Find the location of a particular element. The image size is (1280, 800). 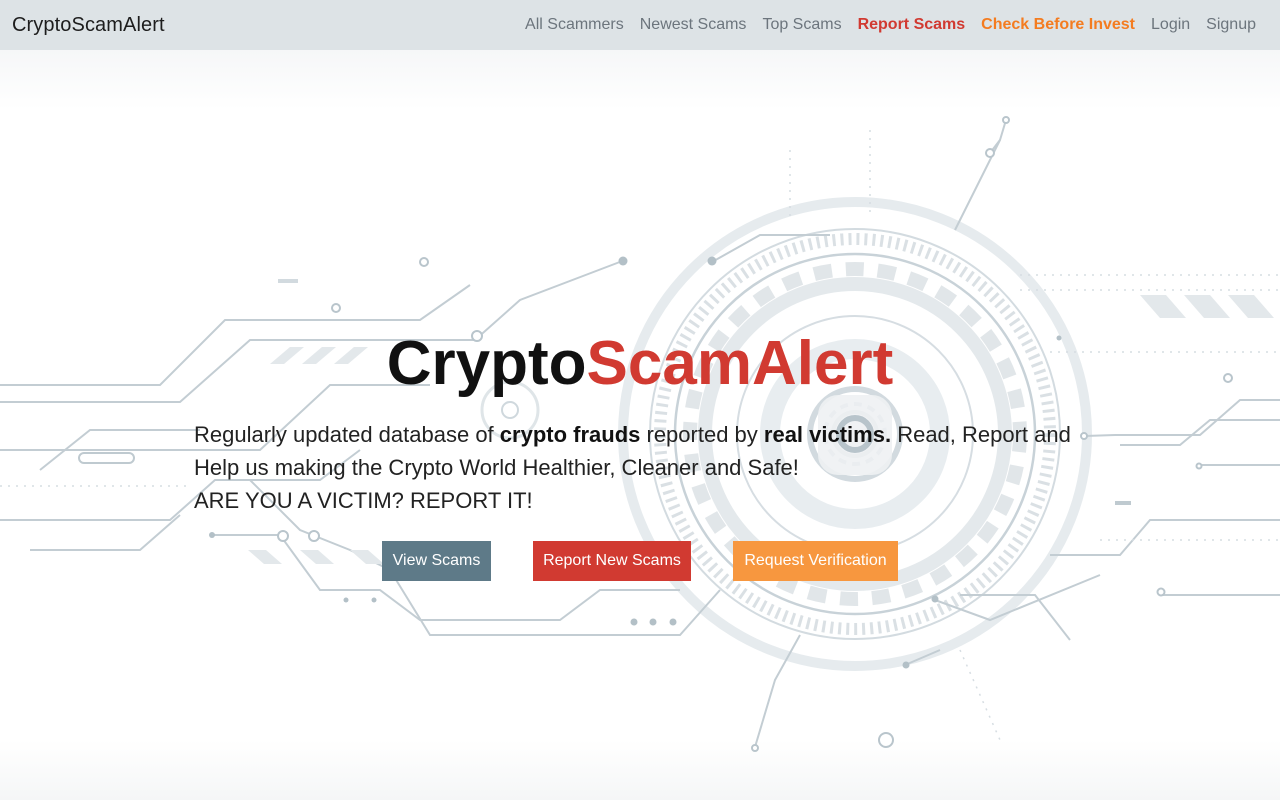

nav-check-before-invest: Check Before Invest is located at coordinates (1058, 25).